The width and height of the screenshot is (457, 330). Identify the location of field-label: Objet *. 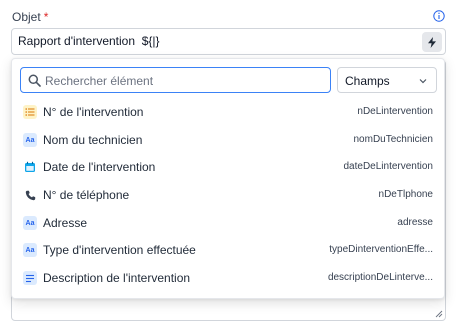
(30, 17).